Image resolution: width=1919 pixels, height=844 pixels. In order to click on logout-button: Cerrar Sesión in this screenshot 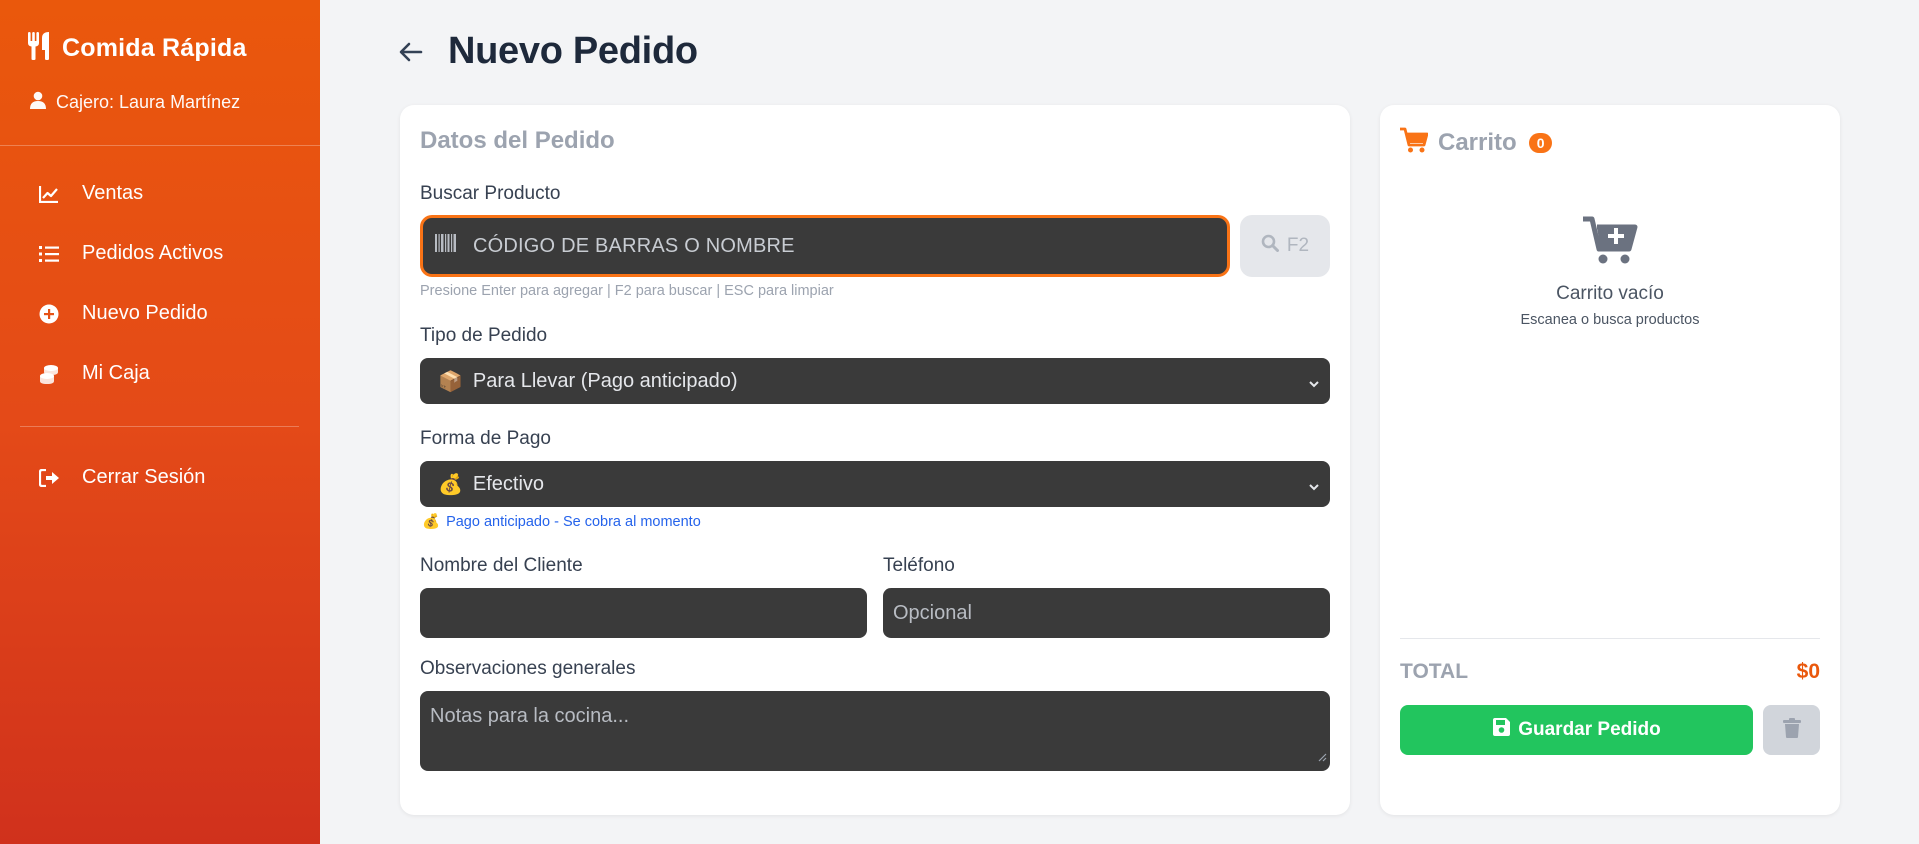, I will do `click(121, 477)`.